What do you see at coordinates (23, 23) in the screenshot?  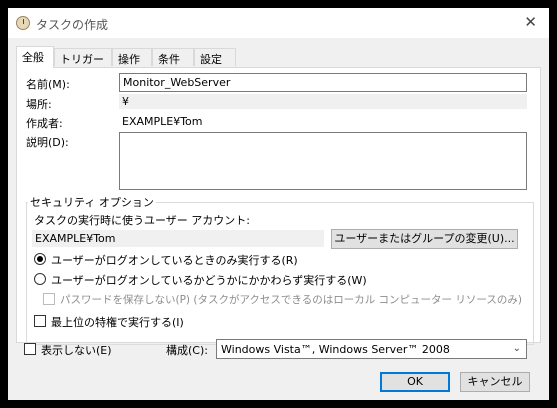 I see `clock-icon` at bounding box center [23, 23].